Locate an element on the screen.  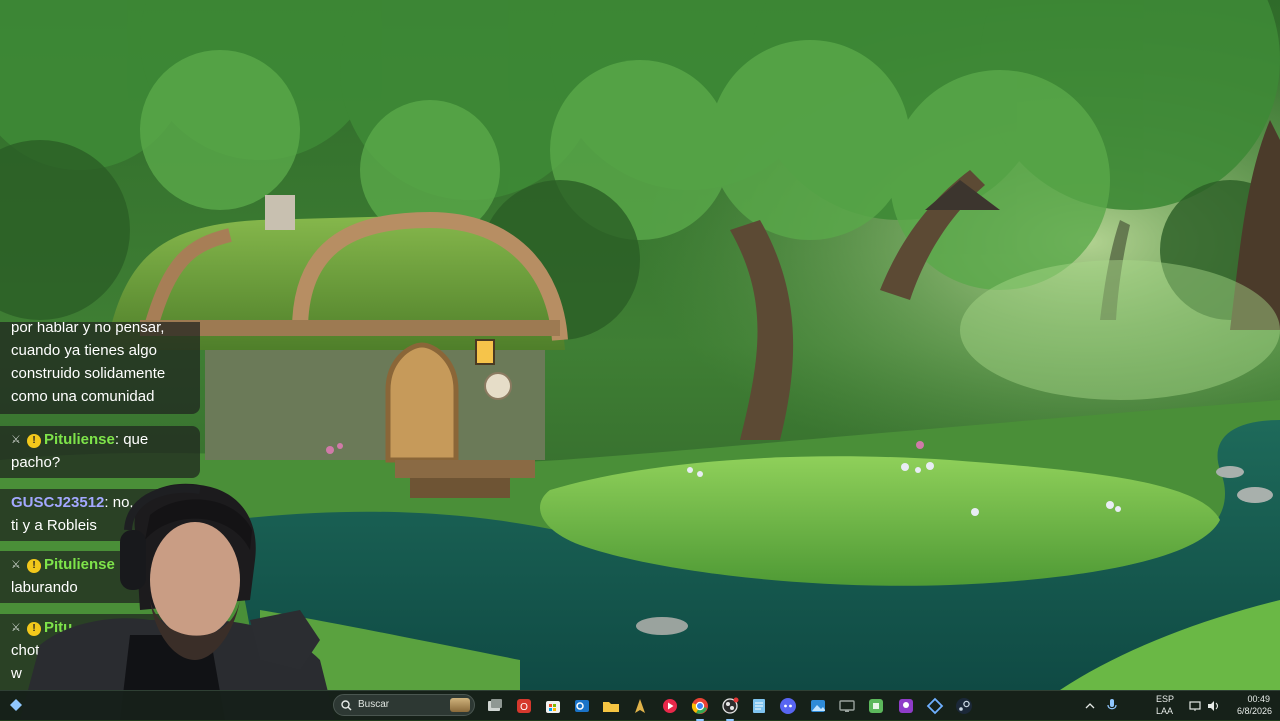
taskbar-app-blue is located at coordinates (935, 706).